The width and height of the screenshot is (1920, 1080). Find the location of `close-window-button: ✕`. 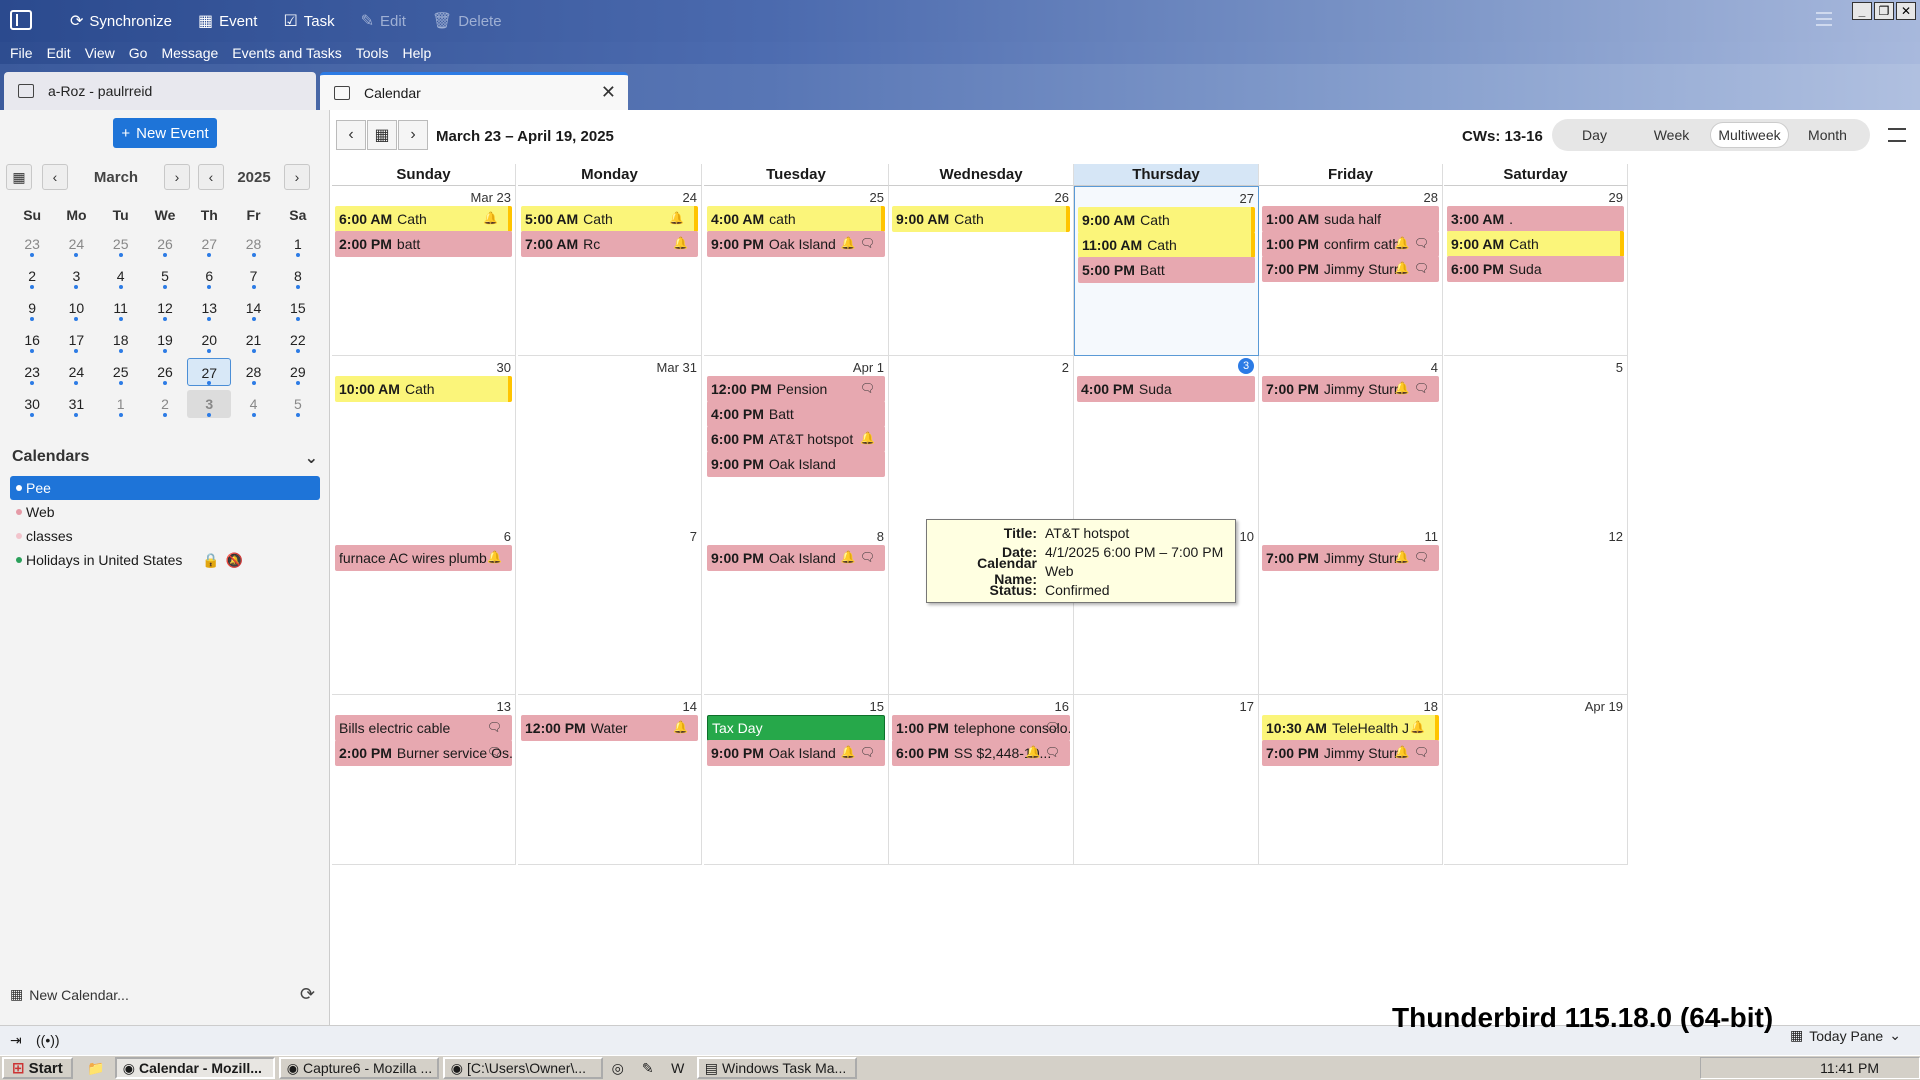

close-window-button: ✕ is located at coordinates (1906, 11).